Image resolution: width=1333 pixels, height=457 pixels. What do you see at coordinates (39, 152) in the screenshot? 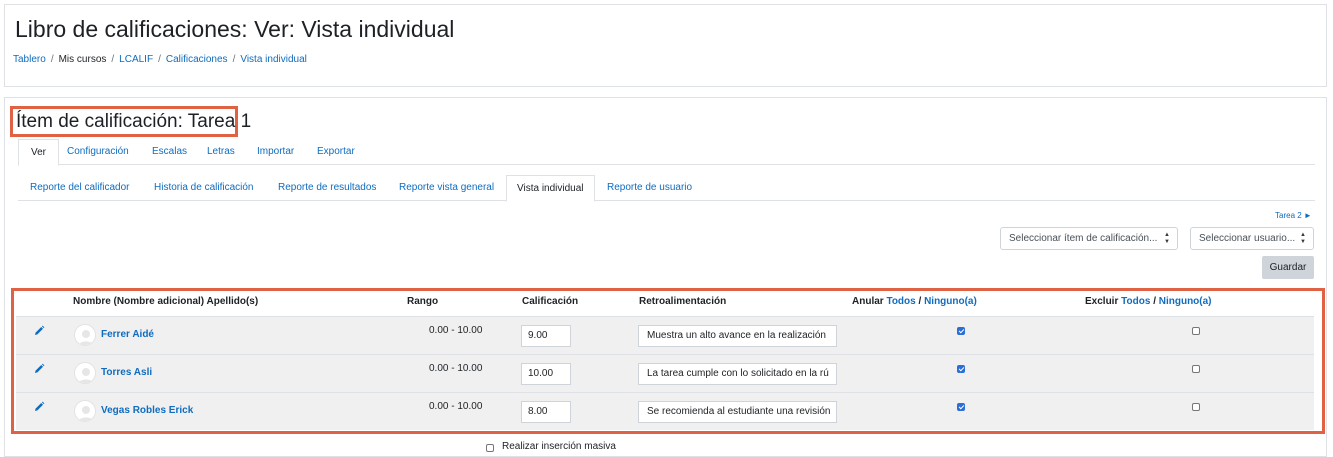
I see `tab-view: Ver` at bounding box center [39, 152].